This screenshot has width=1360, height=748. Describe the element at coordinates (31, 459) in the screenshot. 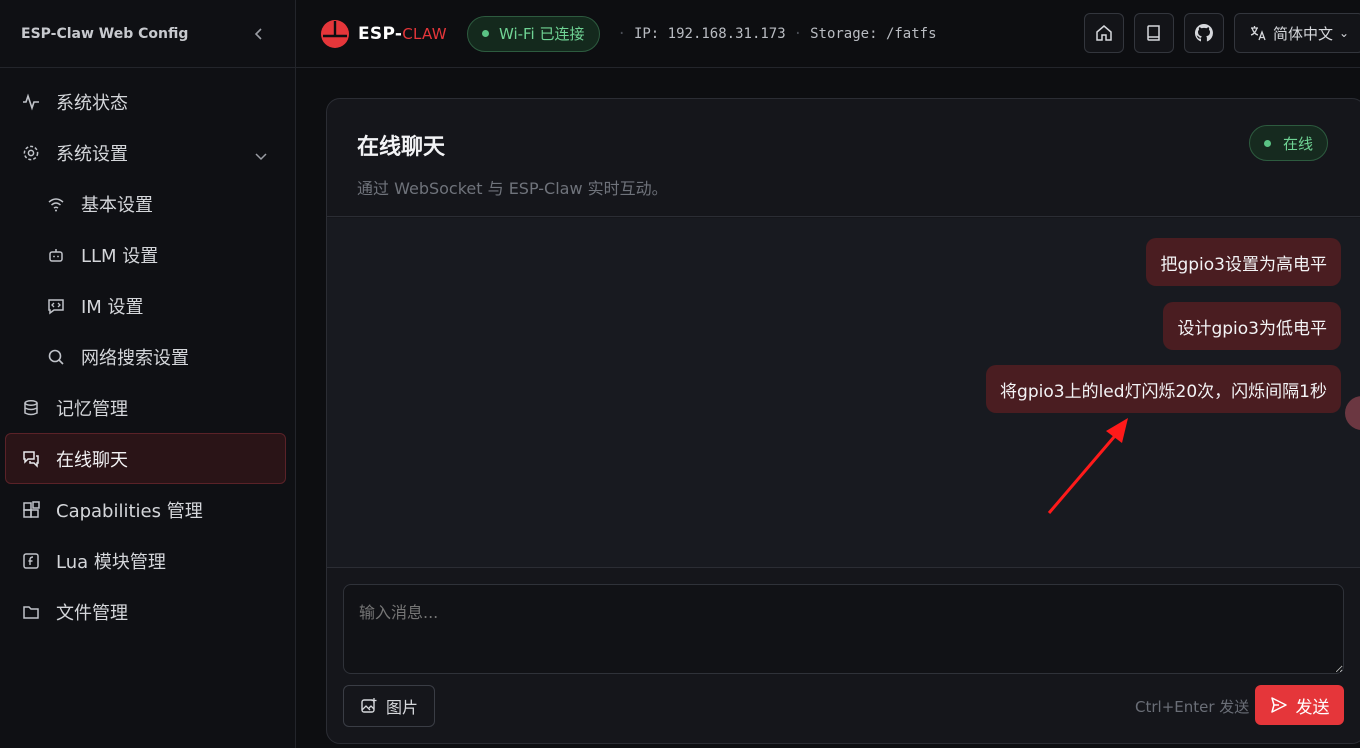

I see `chat-icon` at that location.